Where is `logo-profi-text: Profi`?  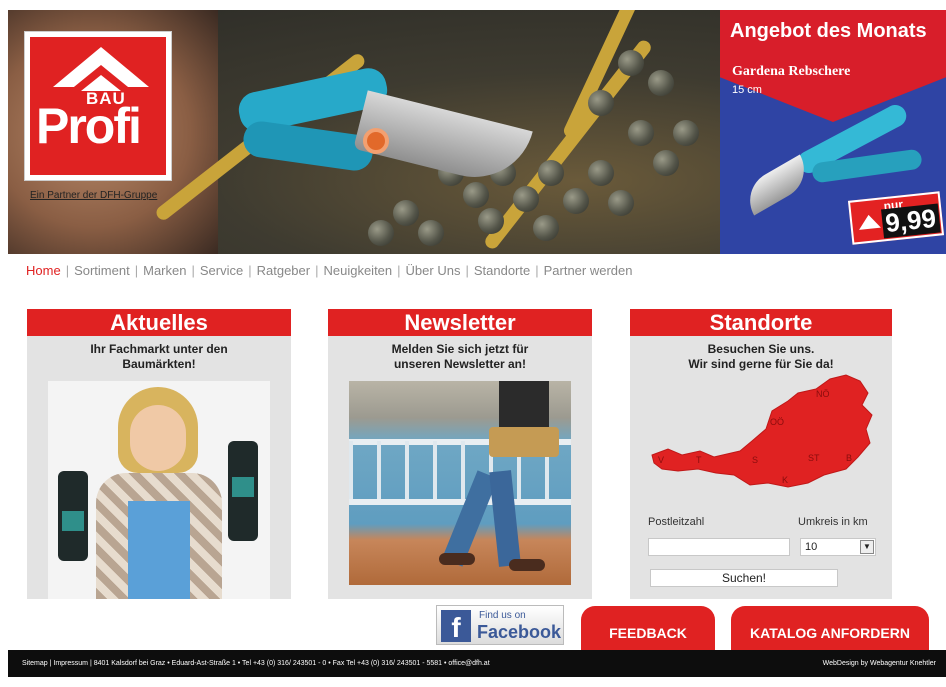
logo-profi-text: Profi is located at coordinates (89, 126).